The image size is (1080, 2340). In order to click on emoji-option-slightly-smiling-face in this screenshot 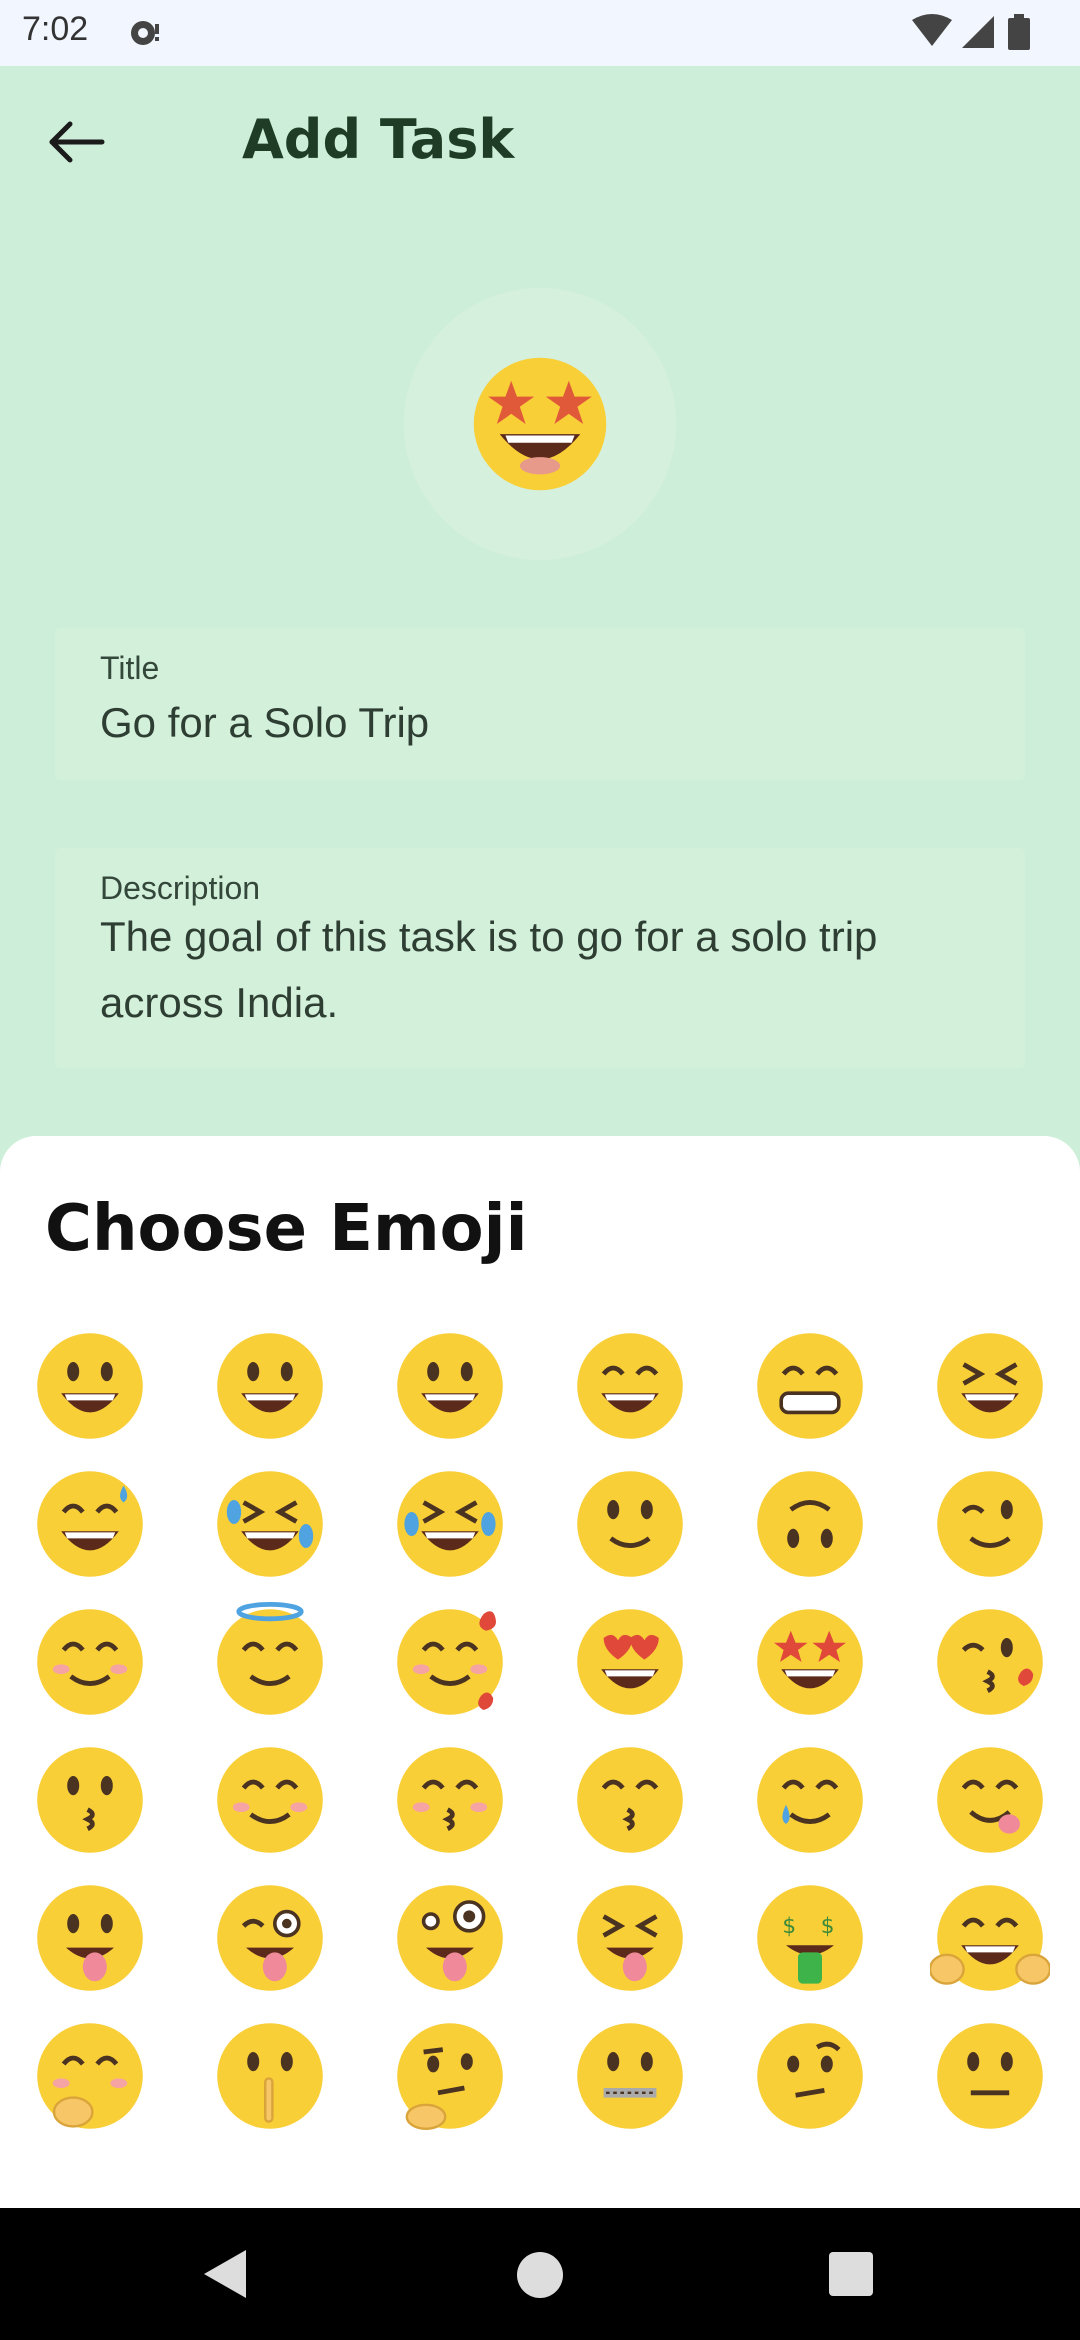, I will do `click(630, 1524)`.